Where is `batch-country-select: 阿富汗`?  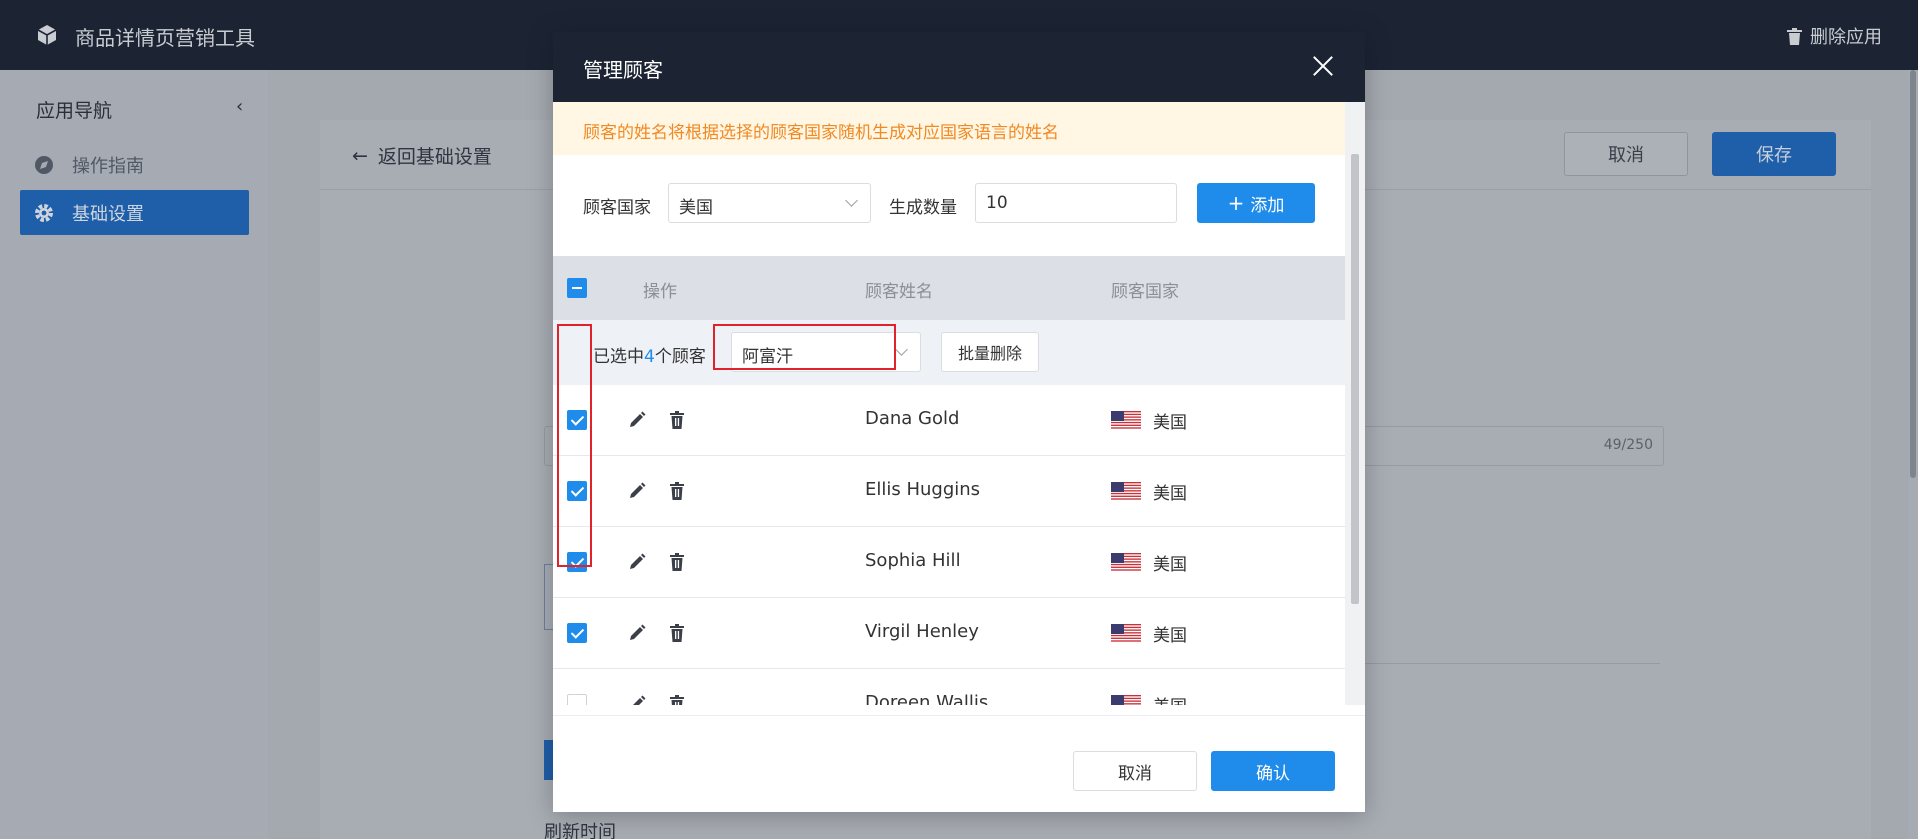
batch-country-select: 阿富汗 is located at coordinates (826, 352).